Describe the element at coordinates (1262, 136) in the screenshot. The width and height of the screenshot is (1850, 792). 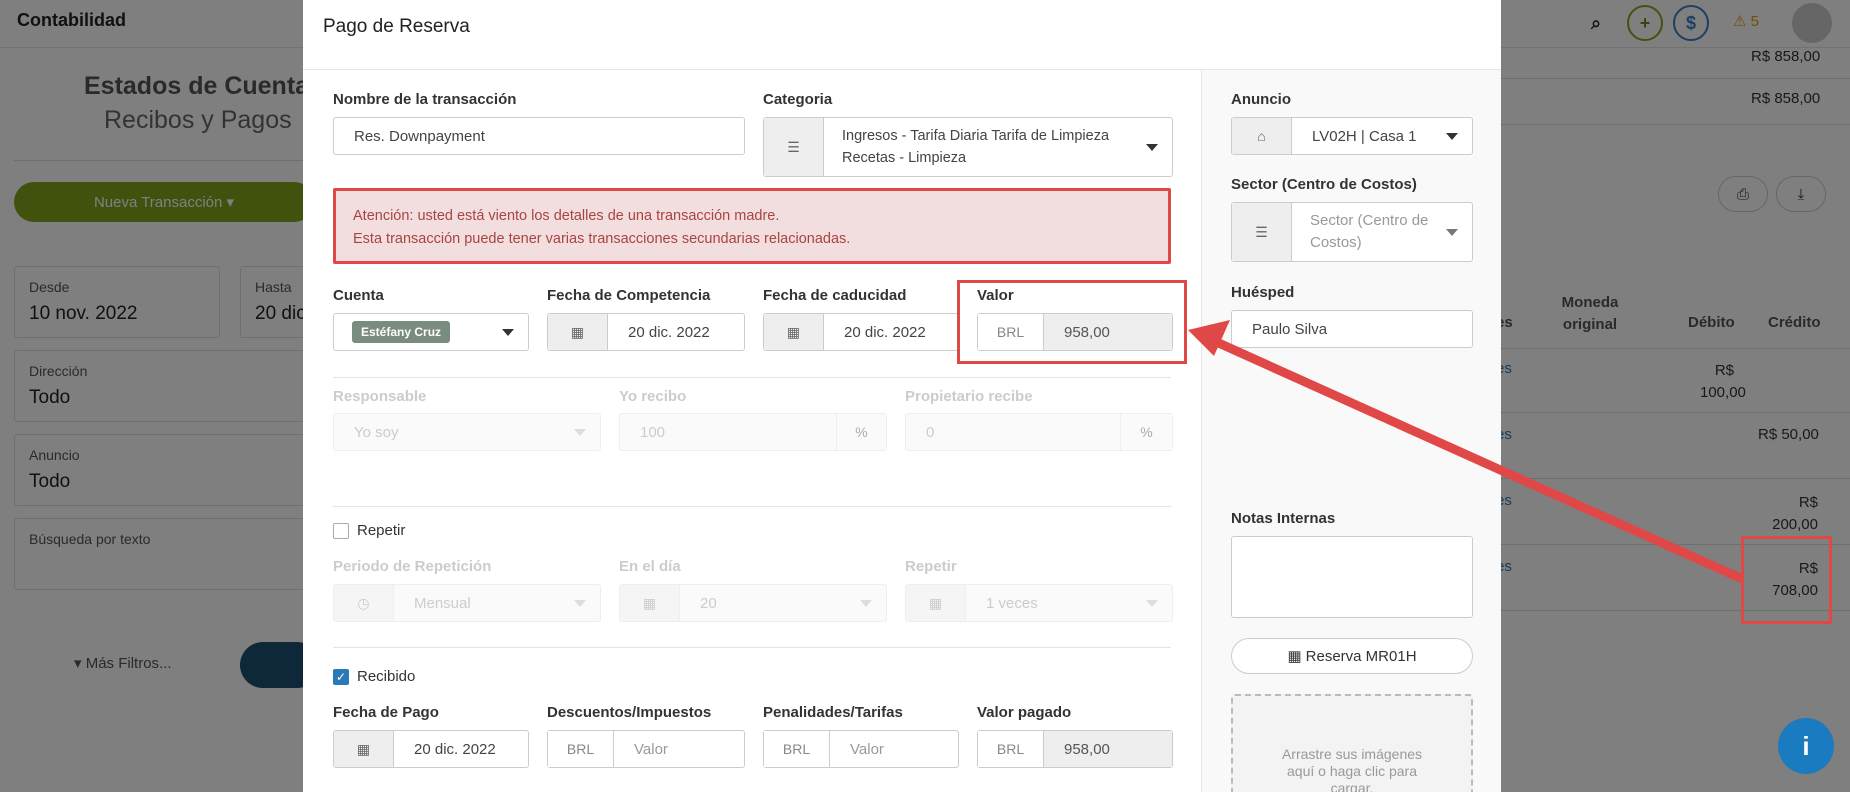
I see `home-icon: ⌂` at that location.